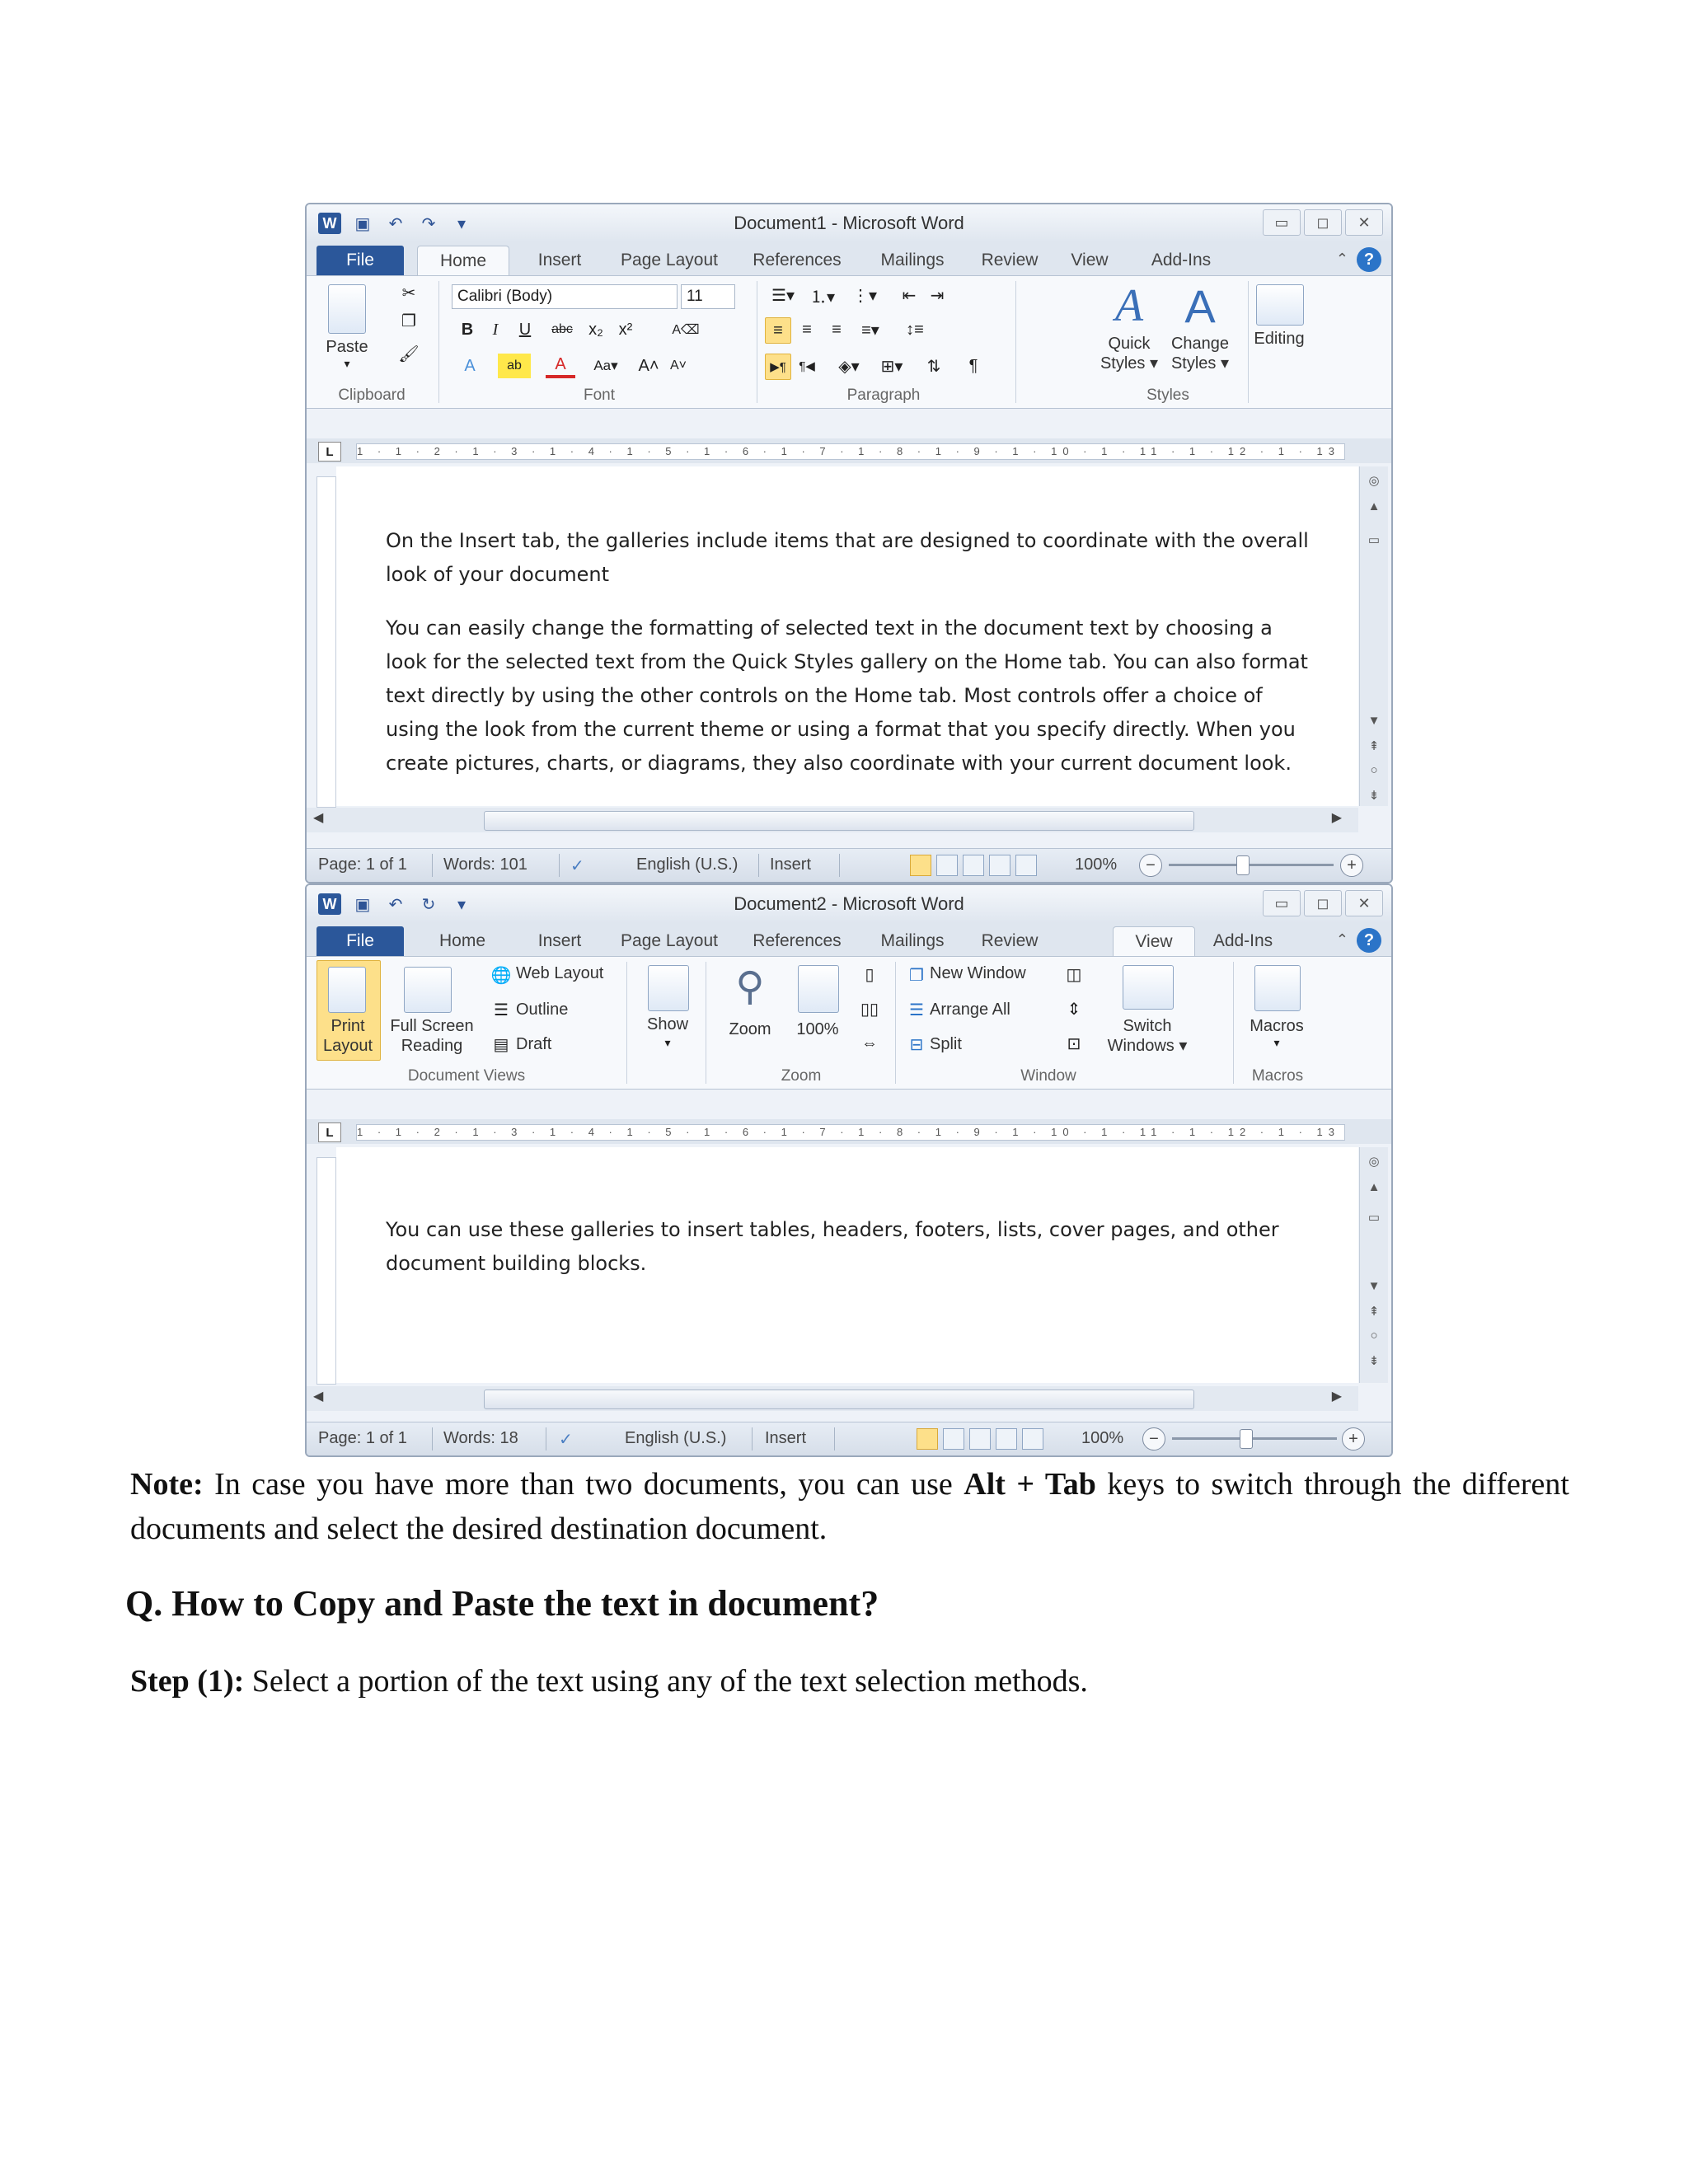 This screenshot has height=2184, width=1688. What do you see at coordinates (561, 366) in the screenshot?
I see `font-color-icon: A` at bounding box center [561, 366].